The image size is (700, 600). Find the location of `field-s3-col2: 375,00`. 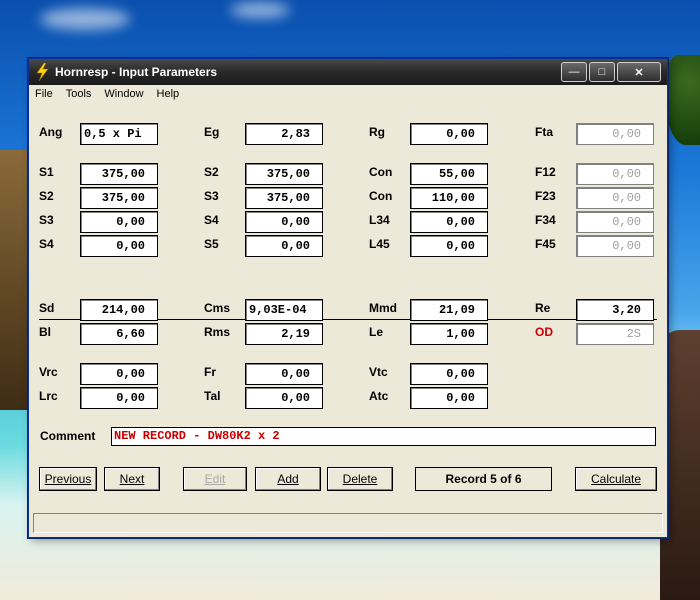

field-s3-col2: 375,00 is located at coordinates (284, 198).